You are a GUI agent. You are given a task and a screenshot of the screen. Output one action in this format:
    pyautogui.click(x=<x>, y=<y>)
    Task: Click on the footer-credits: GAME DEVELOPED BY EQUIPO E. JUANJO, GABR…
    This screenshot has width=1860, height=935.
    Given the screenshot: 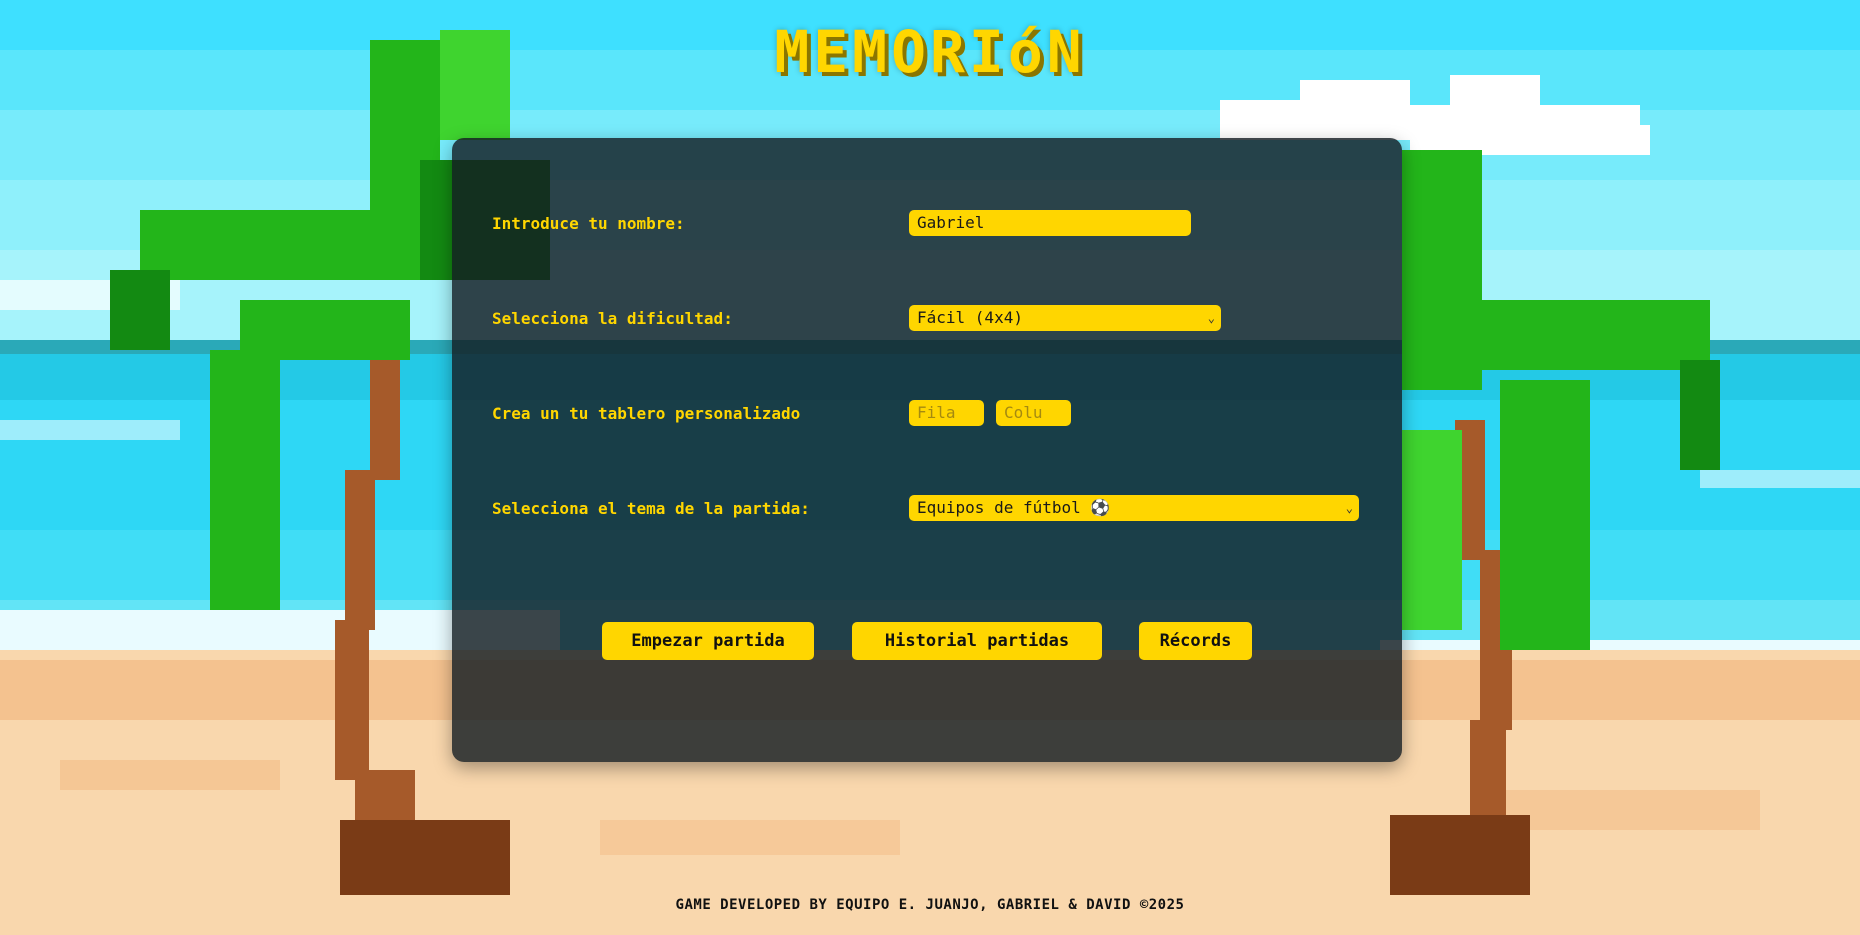 What is the action you would take?
    pyautogui.click(x=930, y=905)
    